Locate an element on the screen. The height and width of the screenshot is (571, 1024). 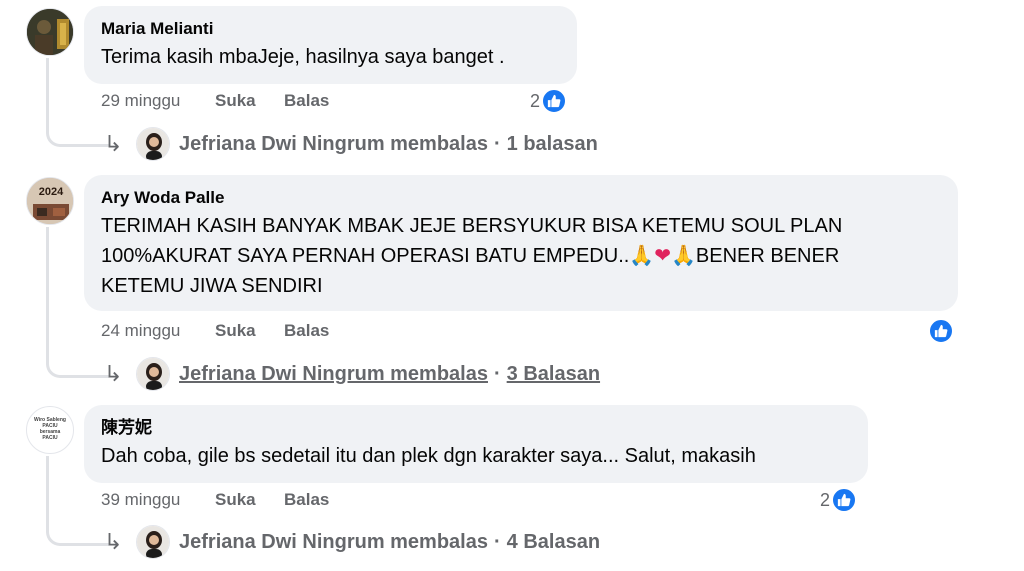
comment-time: 39 minggu is located at coordinates (140, 500).